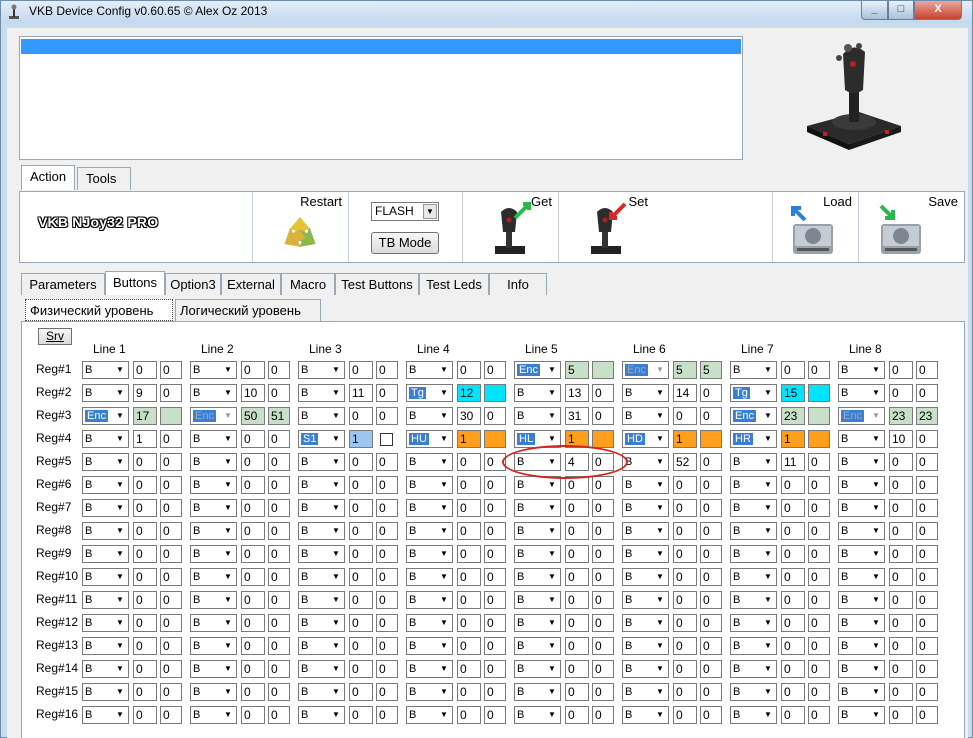 The width and height of the screenshot is (973, 738). What do you see at coordinates (405, 243) in the screenshot?
I see `tb-mode-button: TB Mode` at bounding box center [405, 243].